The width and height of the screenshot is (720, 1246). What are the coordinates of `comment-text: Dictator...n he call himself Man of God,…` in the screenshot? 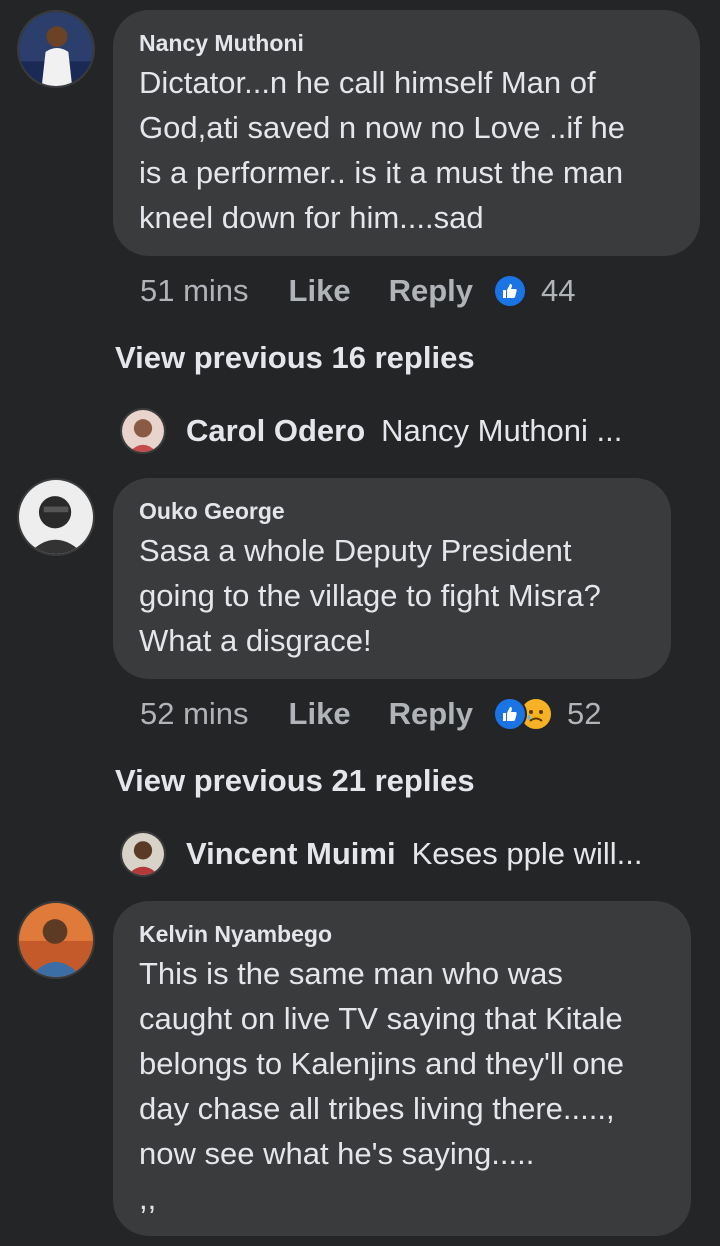 It's located at (406, 150).